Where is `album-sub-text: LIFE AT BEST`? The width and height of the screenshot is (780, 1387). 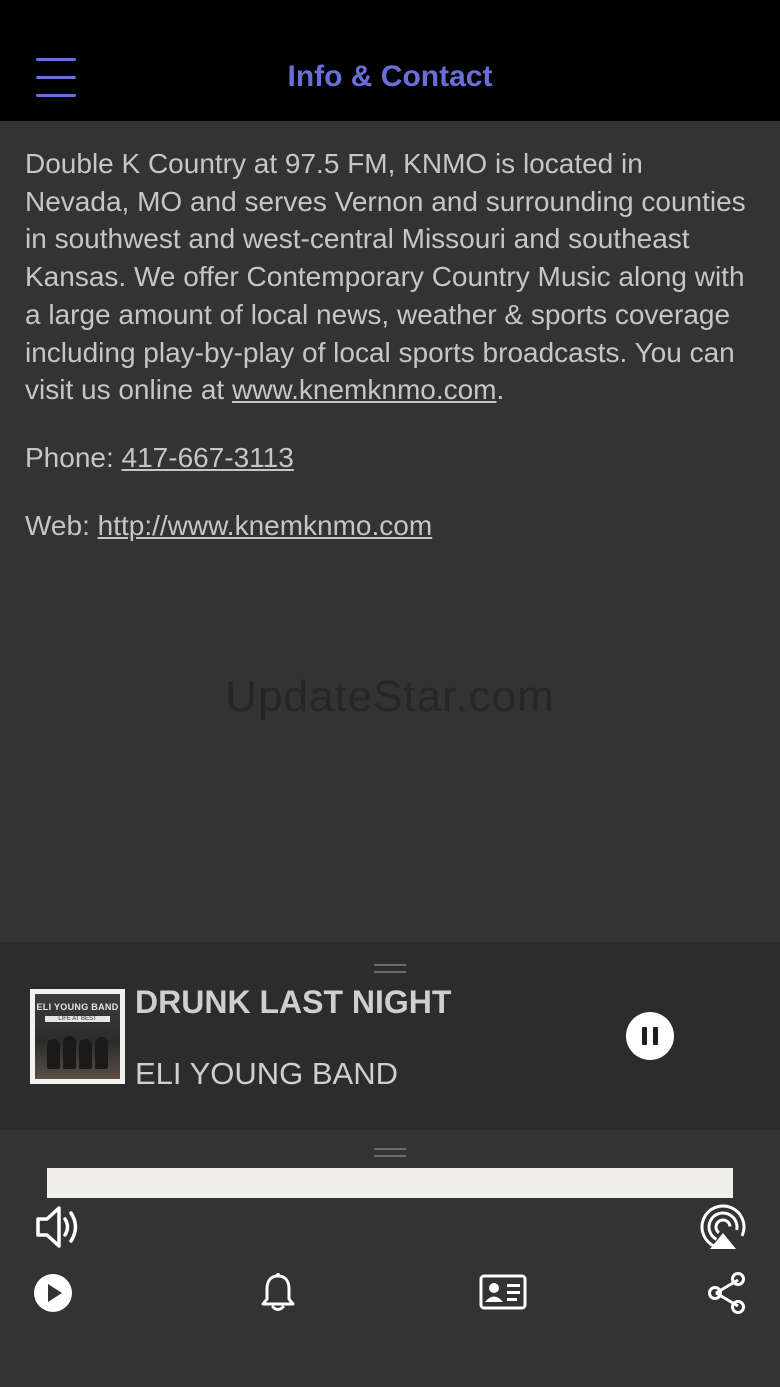
album-sub-text: LIFE AT BEST is located at coordinates (77, 1019).